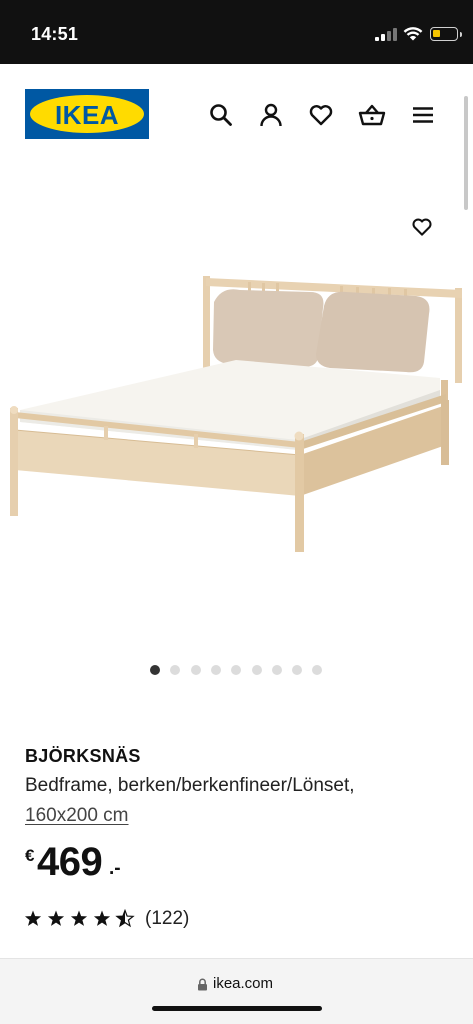  I want to click on wifi-icon, so click(413, 34).